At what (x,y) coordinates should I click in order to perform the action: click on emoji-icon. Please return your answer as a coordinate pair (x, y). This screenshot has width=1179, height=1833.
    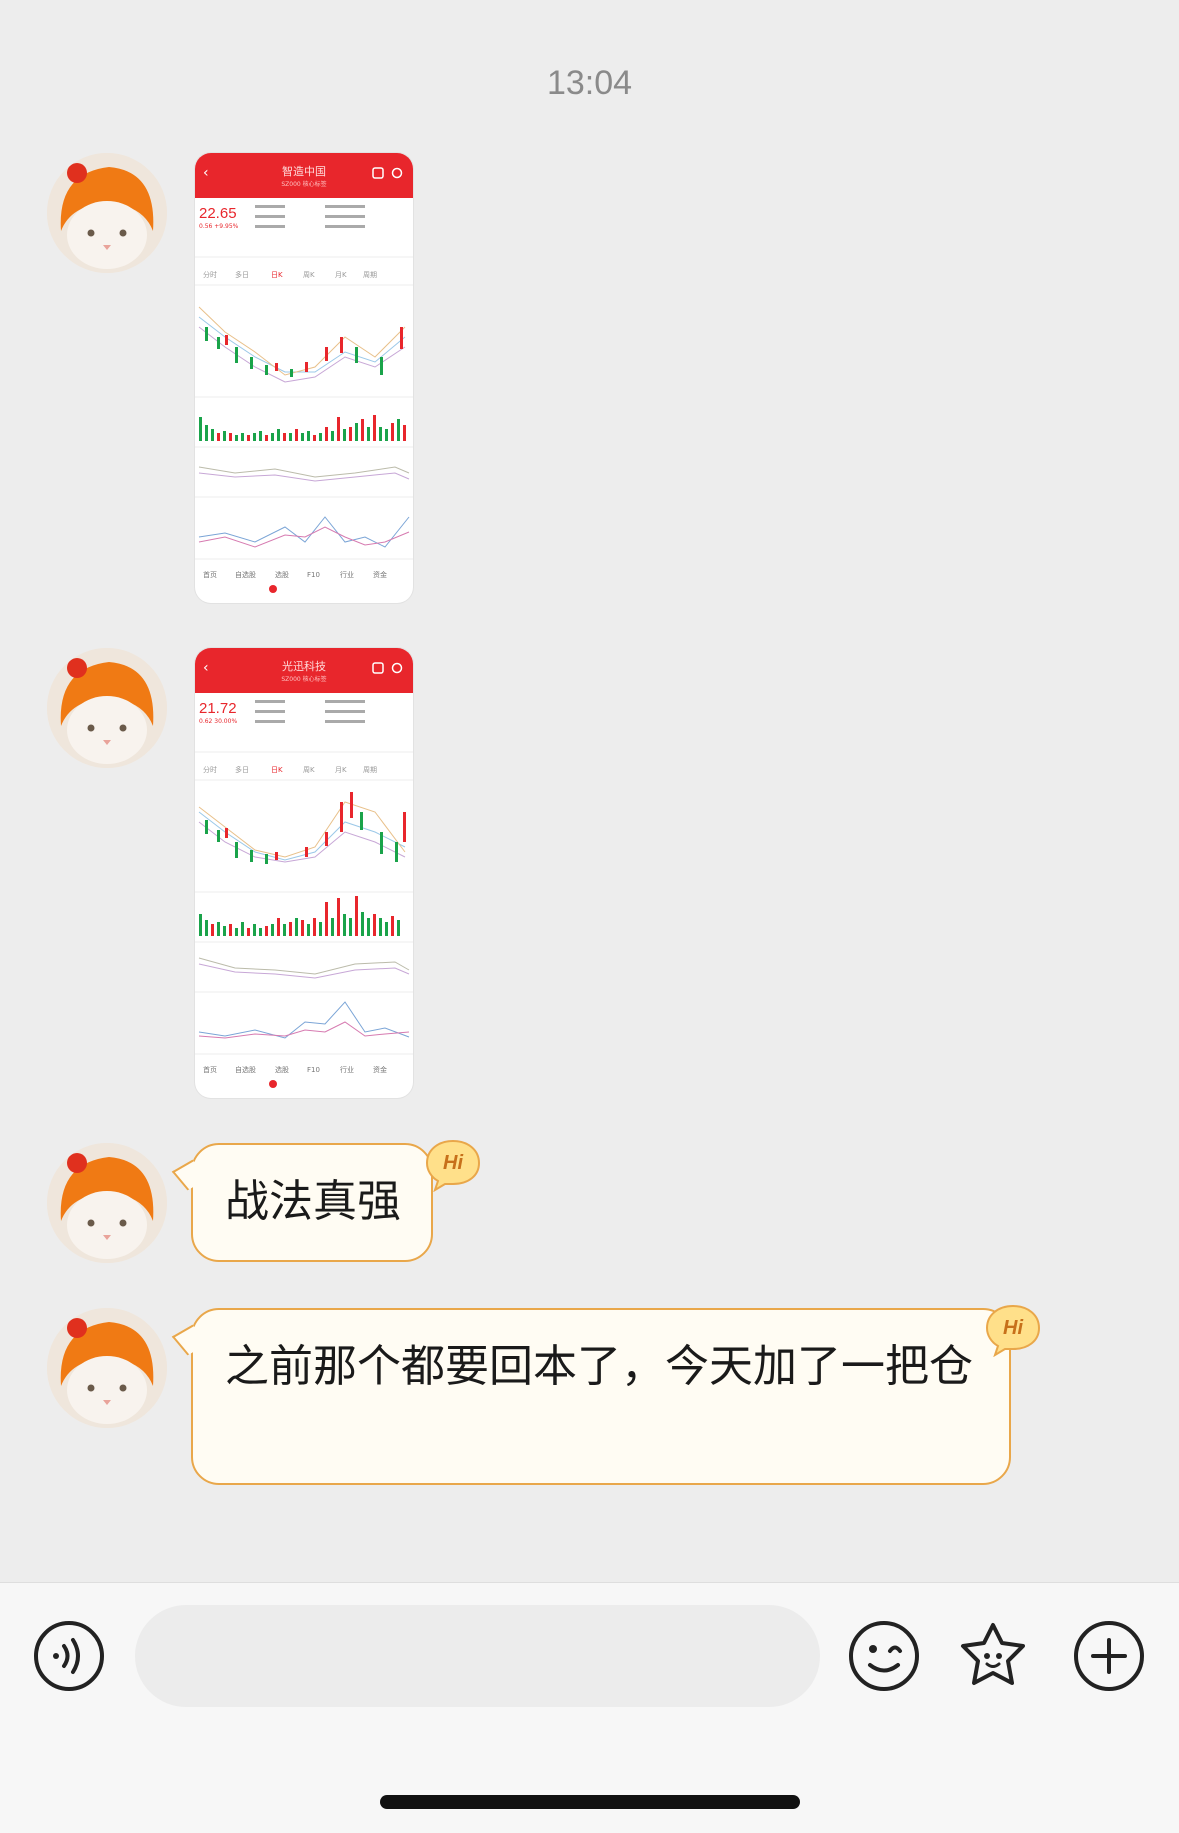
    Looking at the image, I should click on (884, 1656).